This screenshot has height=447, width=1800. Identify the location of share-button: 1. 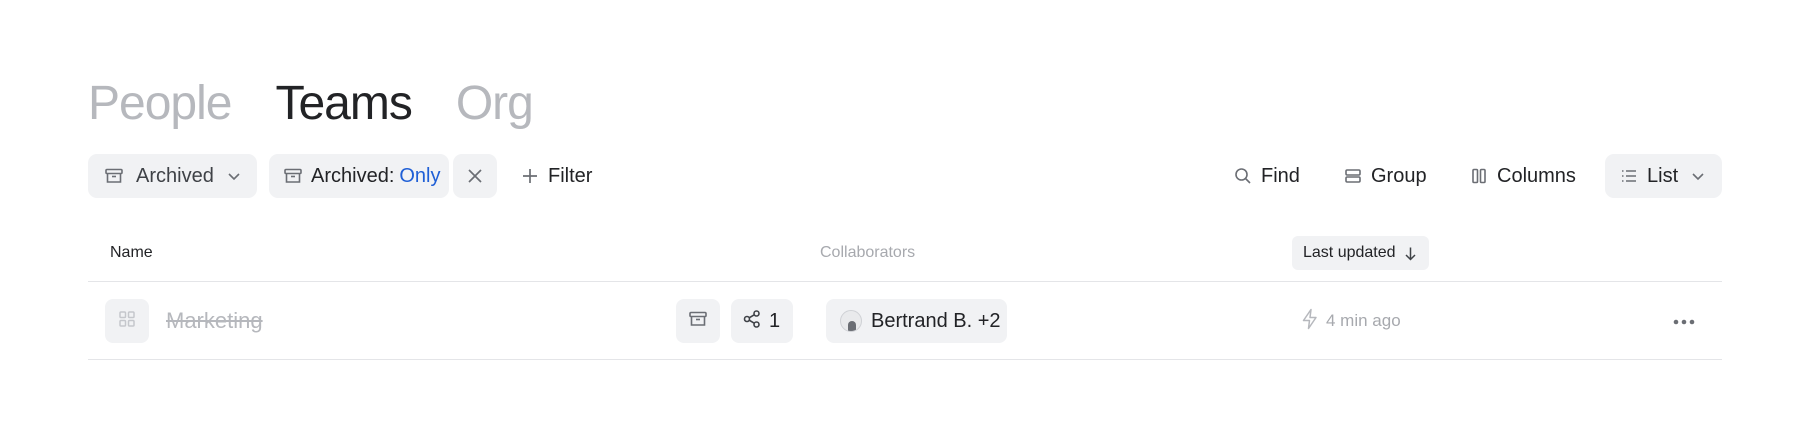
(762, 321).